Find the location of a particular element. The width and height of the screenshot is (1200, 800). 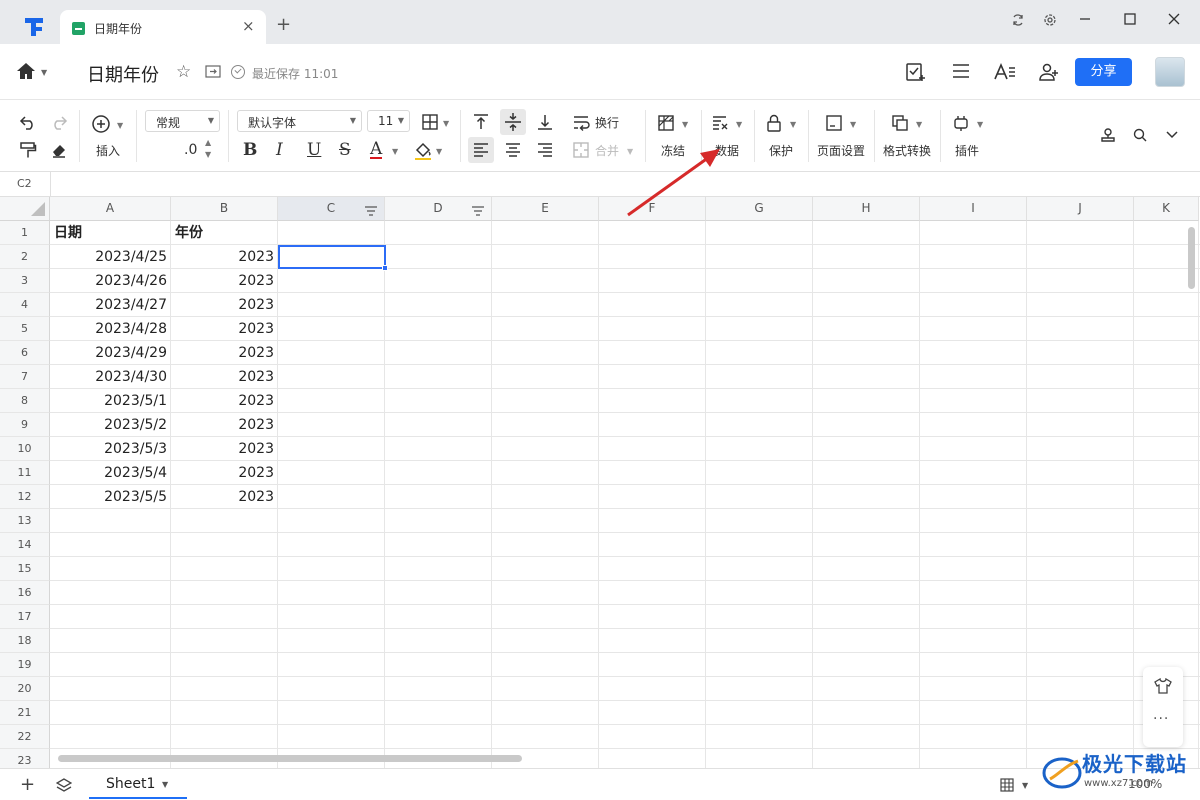

menu-icon is located at coordinates (961, 72).